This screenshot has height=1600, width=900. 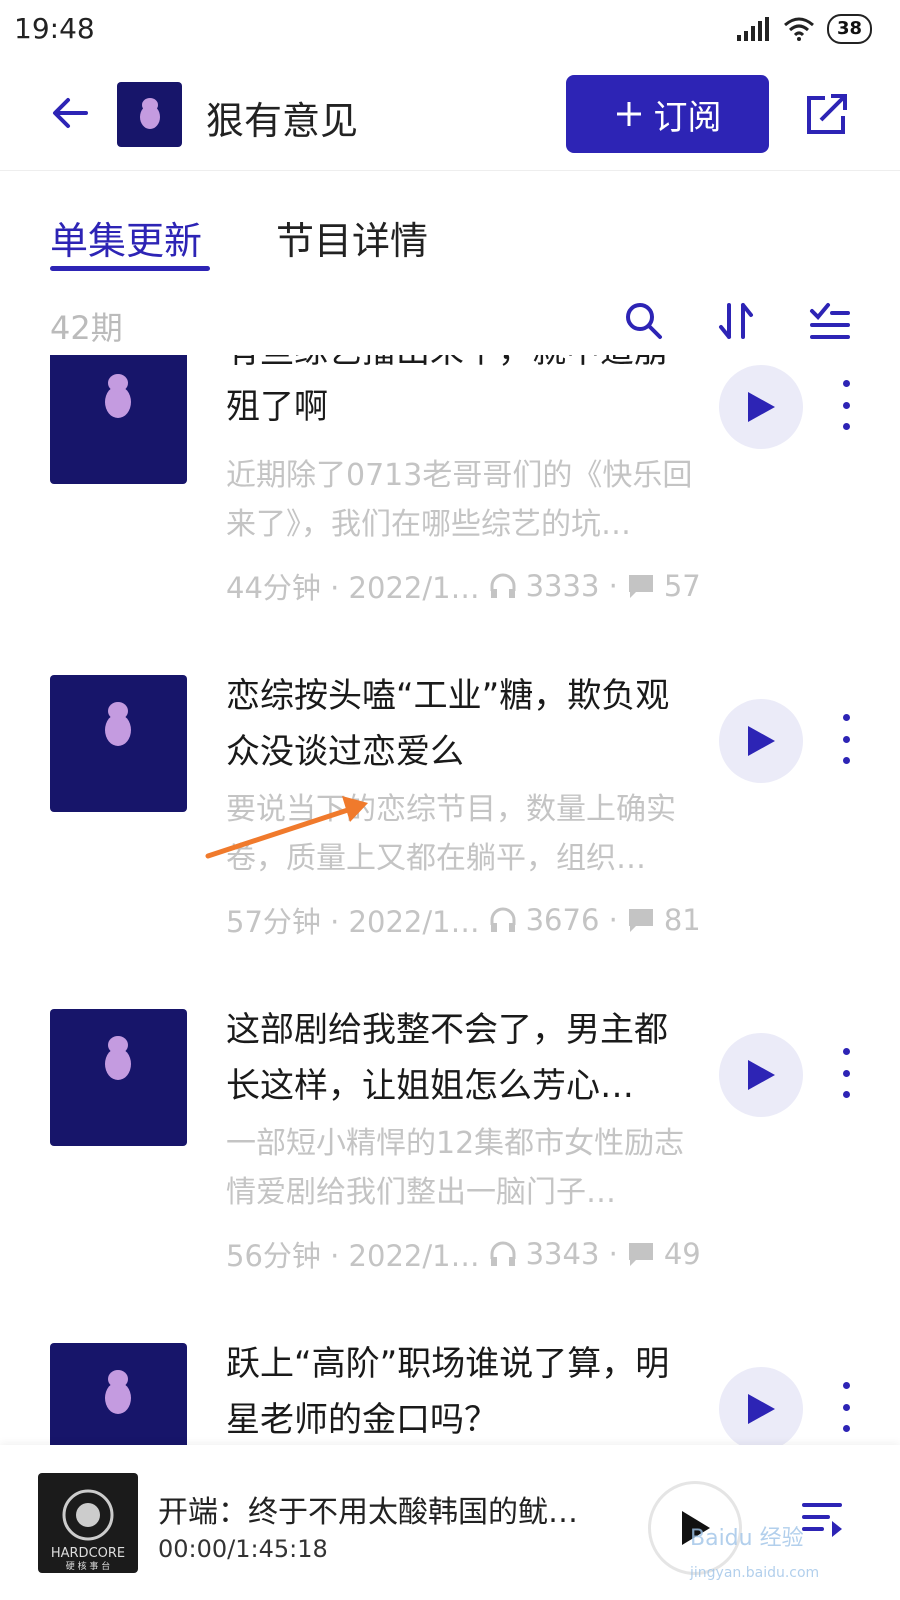 I want to click on now-playing-cover: HARDCORE 硬 核 事 台, so click(x=88, y=1523).